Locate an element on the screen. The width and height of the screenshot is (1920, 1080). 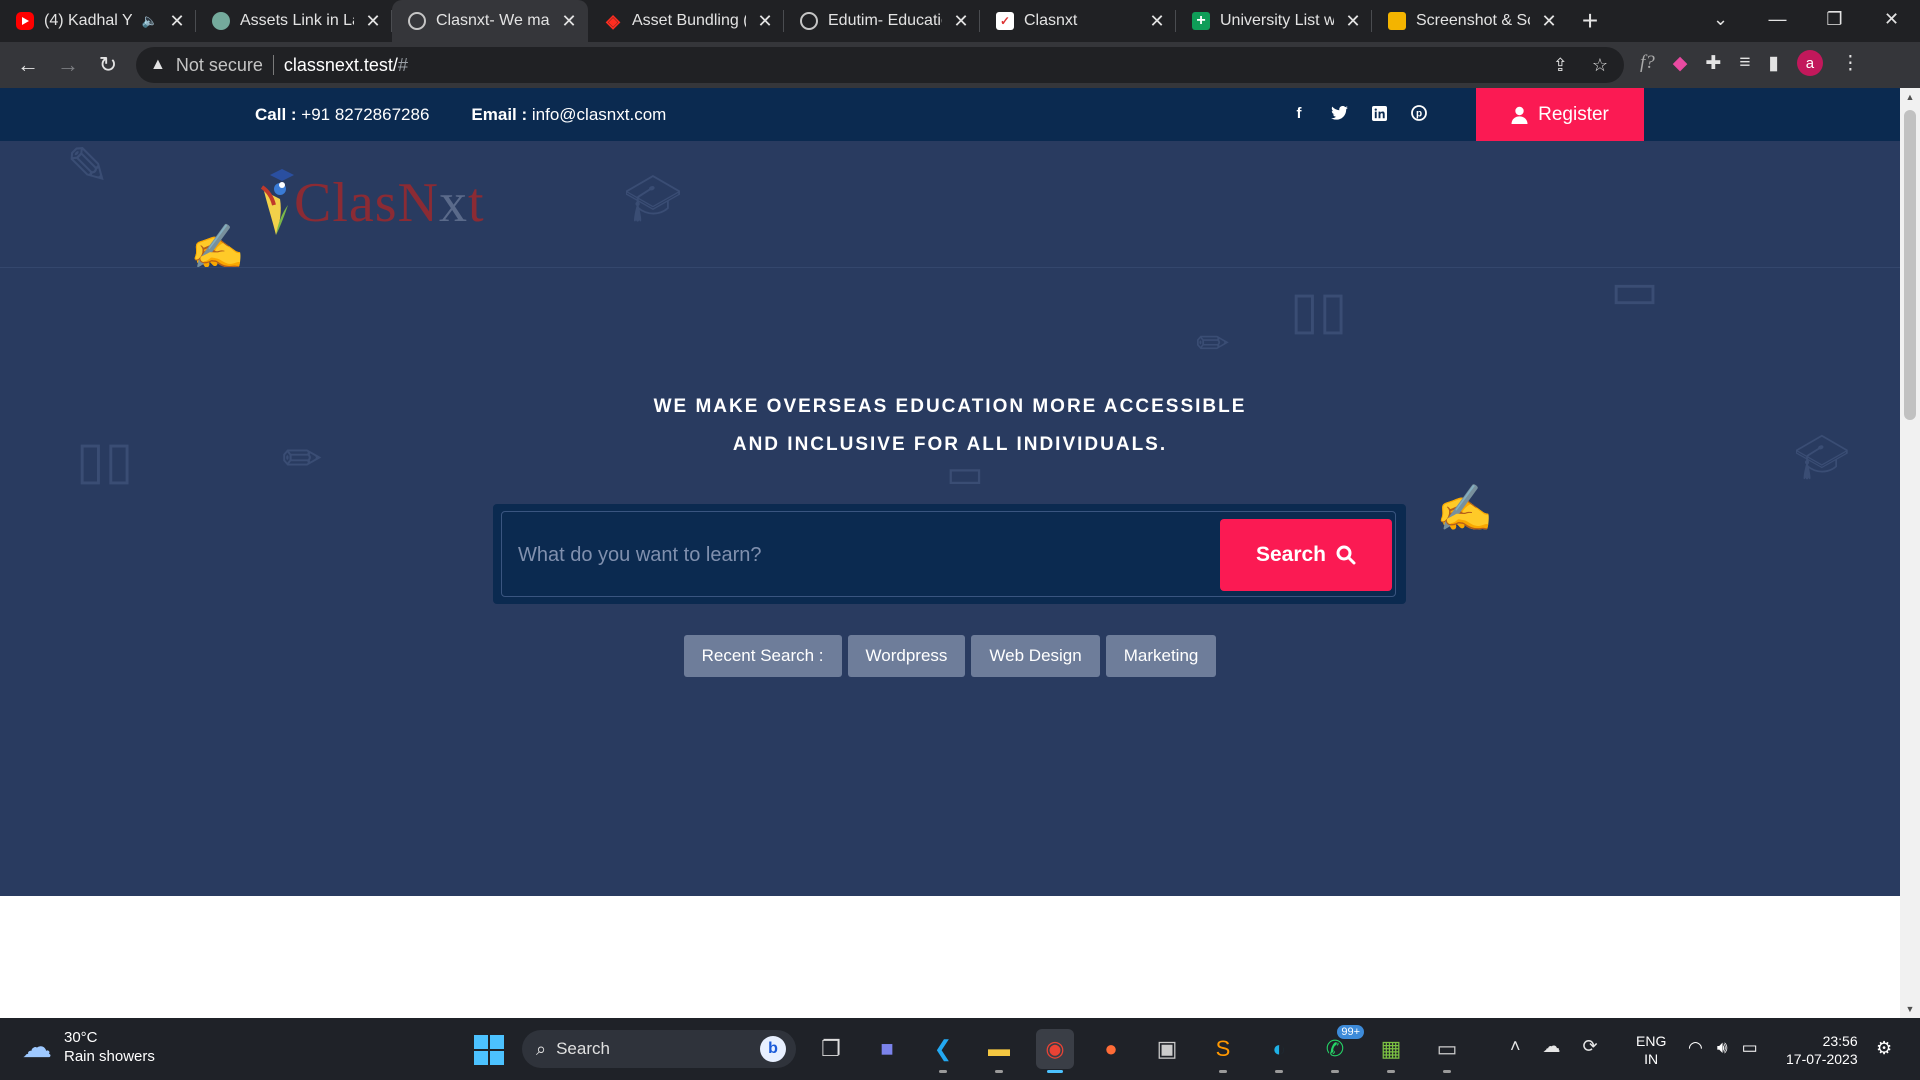
browser-tab: University List wit ✕ is located at coordinates (1274, 21).